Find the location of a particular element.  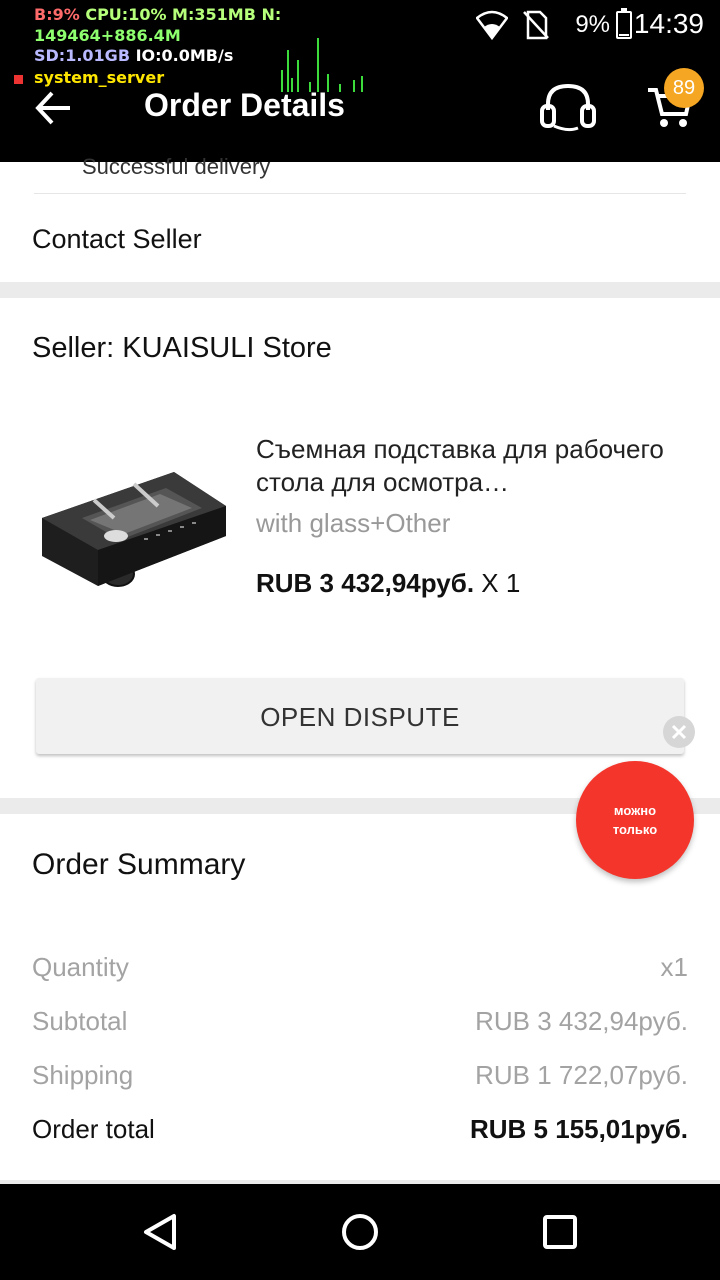

promo-bubble: можно только is located at coordinates (635, 820).